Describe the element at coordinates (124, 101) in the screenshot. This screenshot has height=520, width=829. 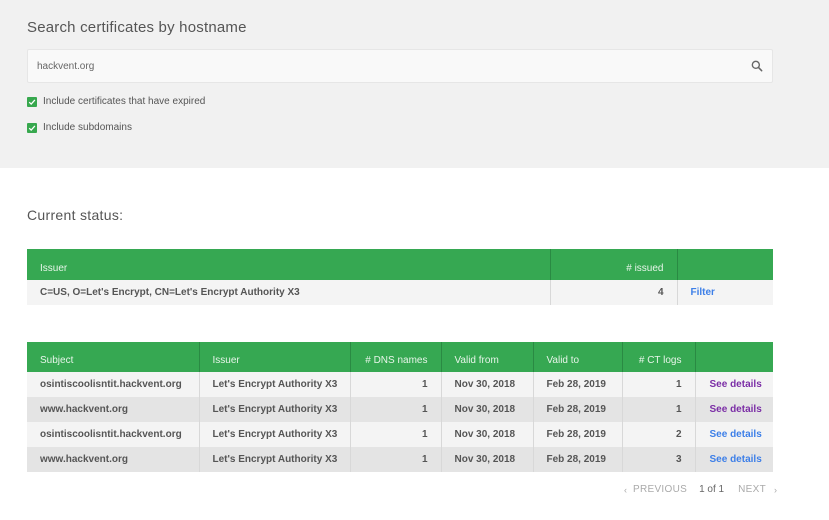
I see `expired-checkbox-label: Include certificates that have expired` at that location.